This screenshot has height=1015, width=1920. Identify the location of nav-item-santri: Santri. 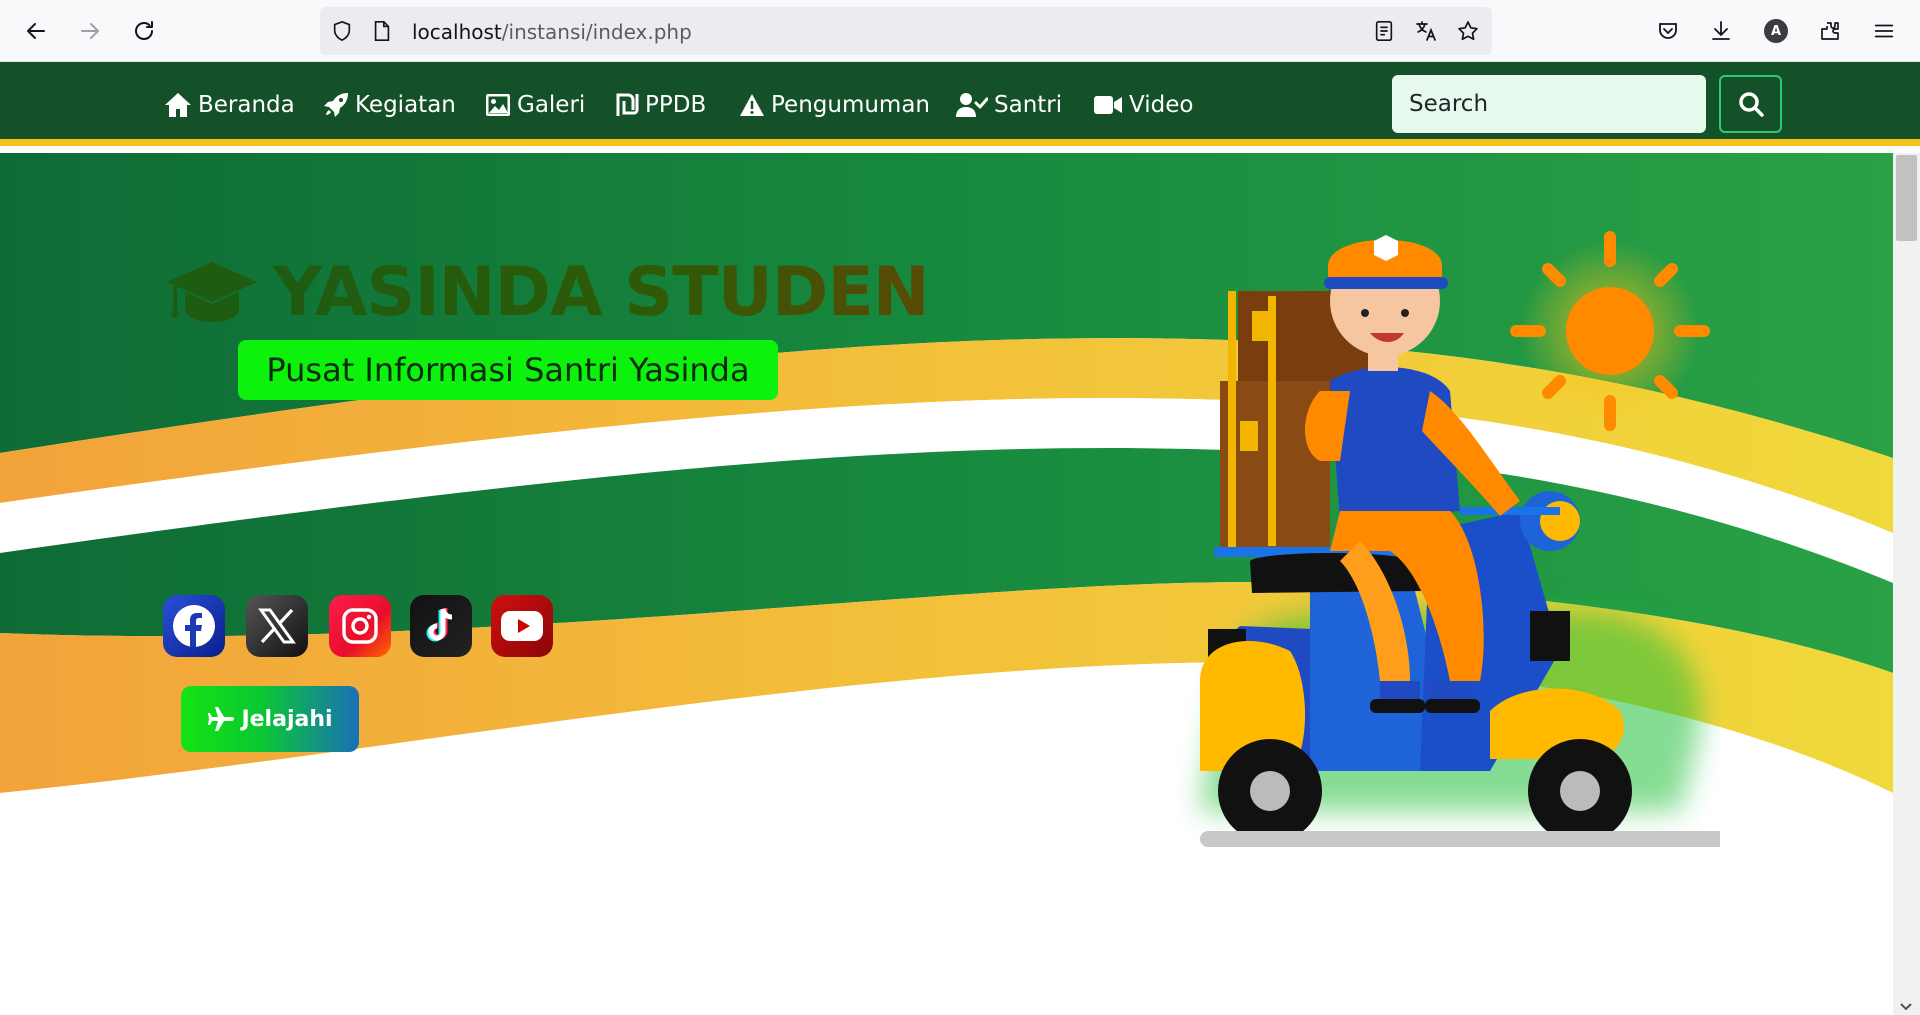
(1009, 105).